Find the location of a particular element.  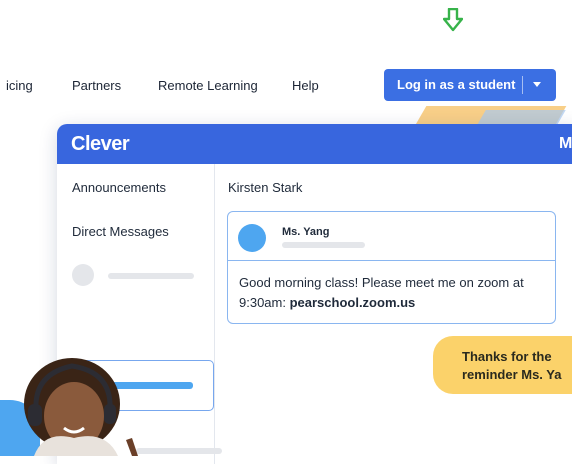

chat-contact-name: Kirsten Stark is located at coordinates (265, 187).